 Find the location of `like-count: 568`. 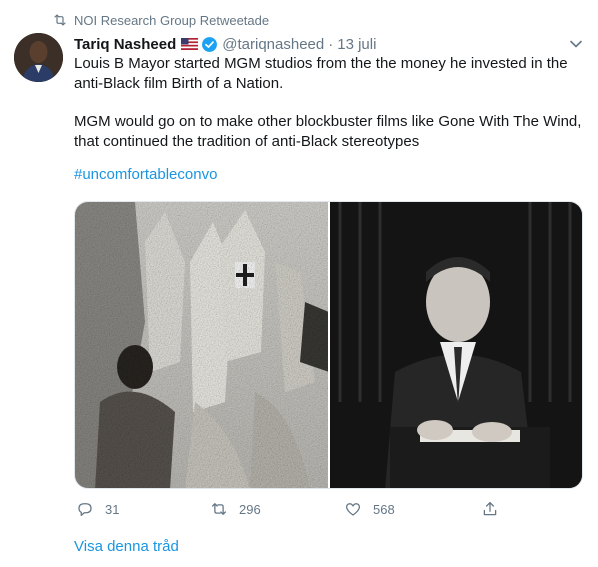

like-count: 568 is located at coordinates (384, 509).